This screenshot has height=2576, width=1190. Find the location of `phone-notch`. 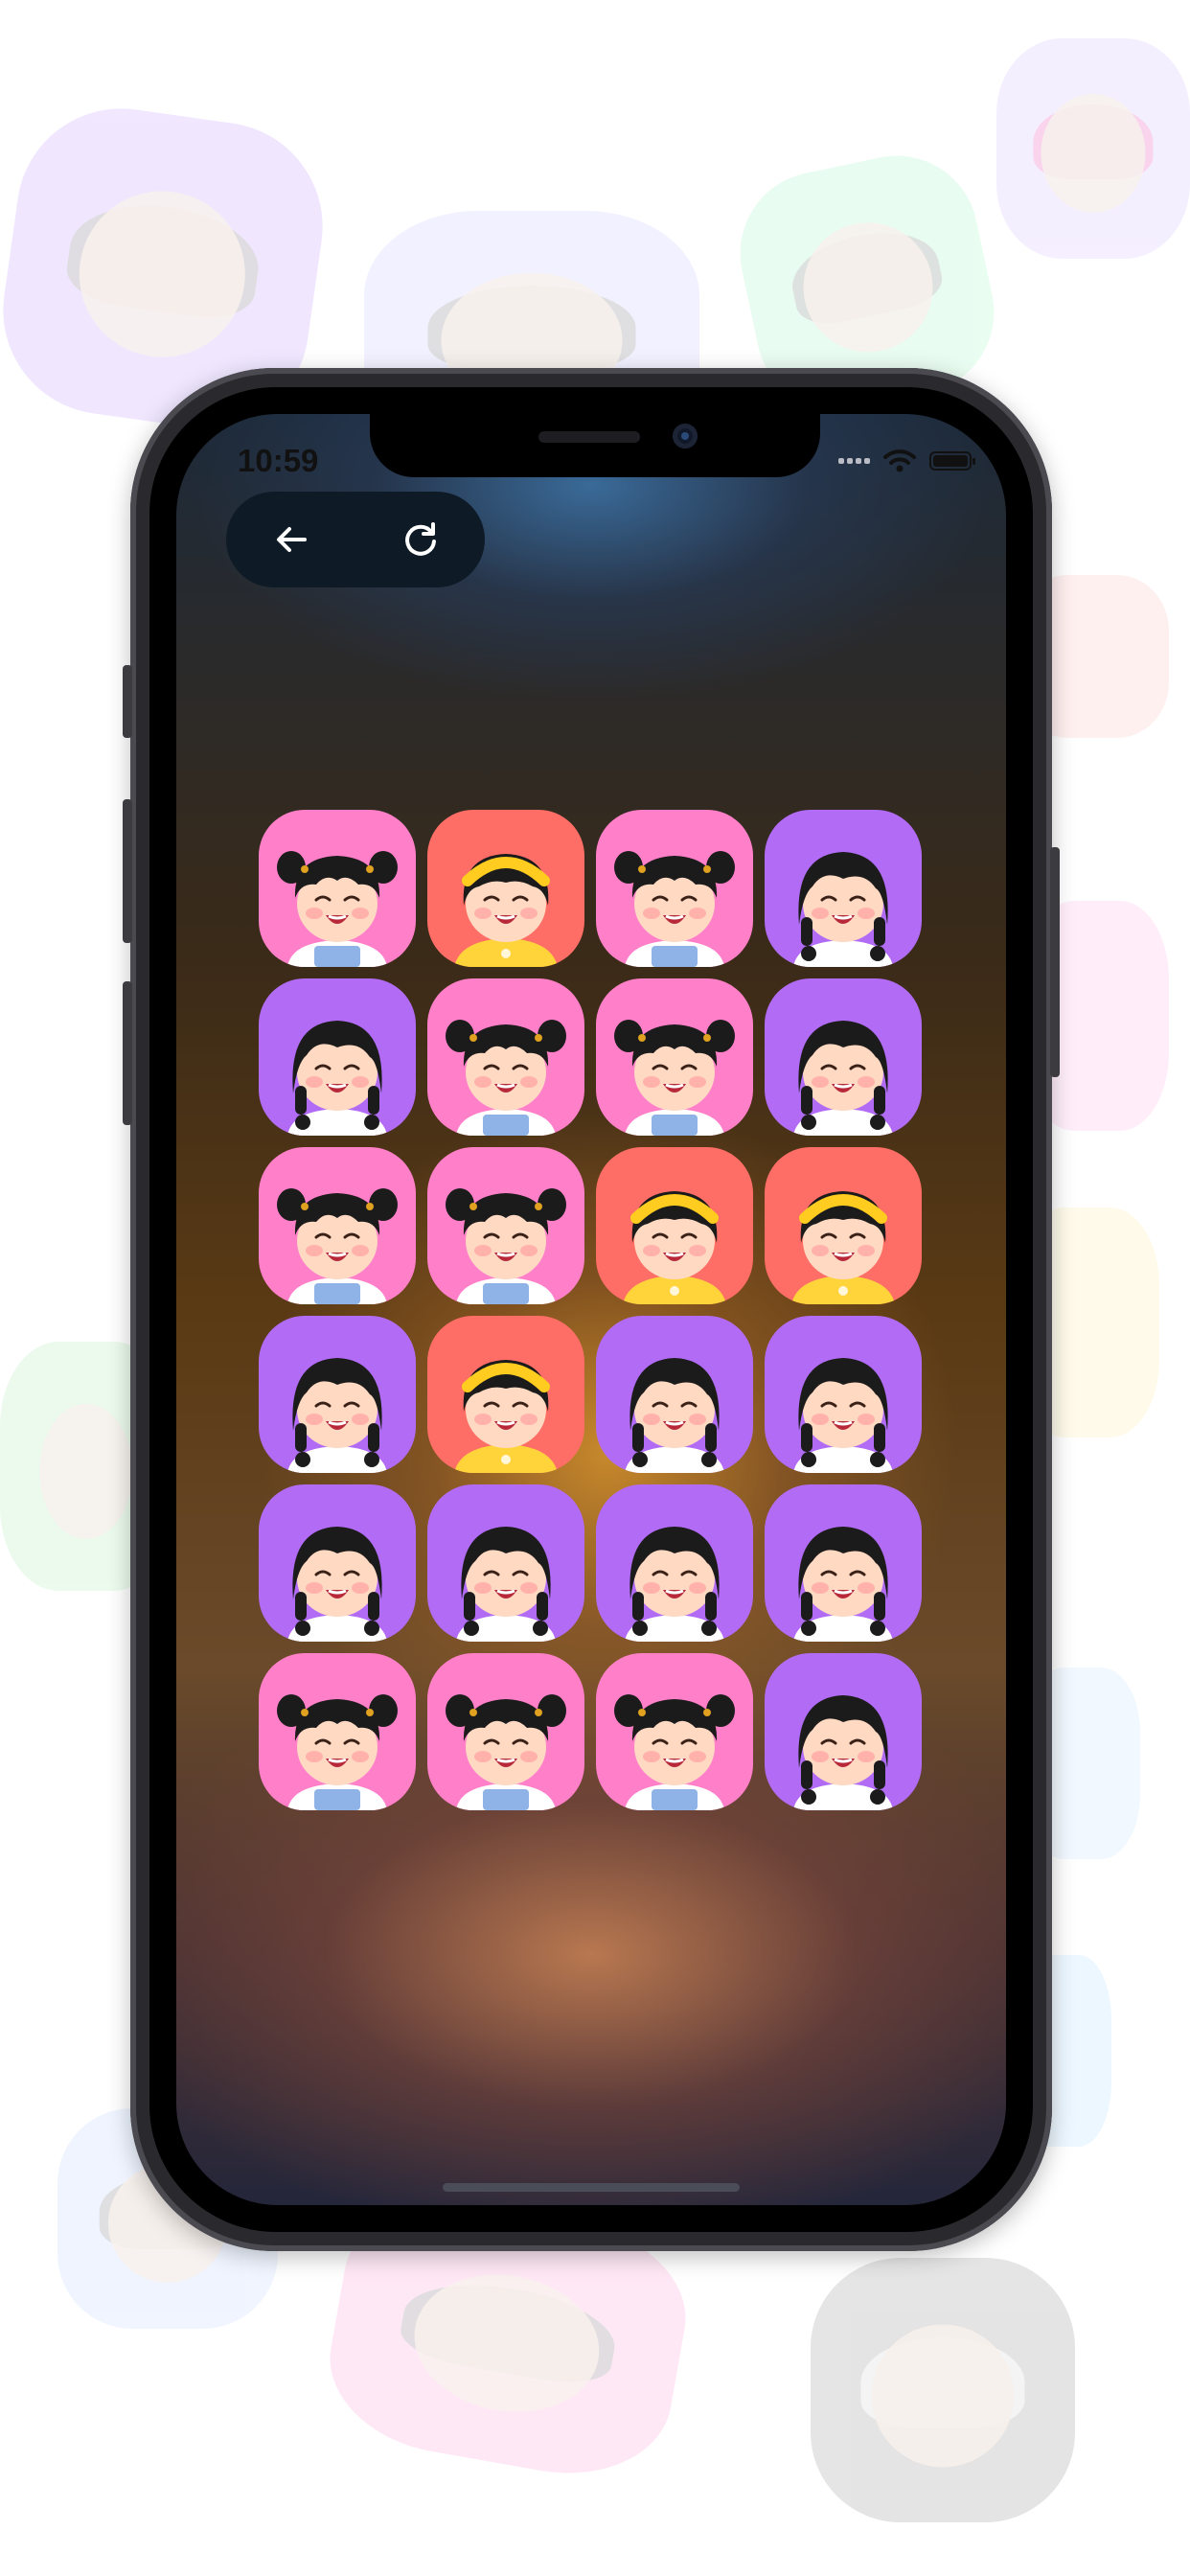

phone-notch is located at coordinates (595, 444).